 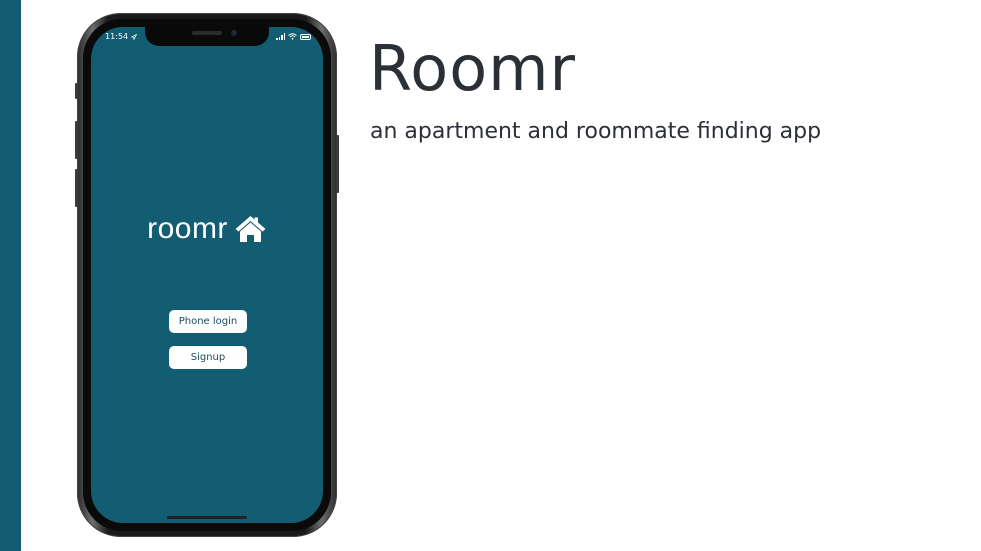 I want to click on app-logo: roomr, so click(x=207, y=229).